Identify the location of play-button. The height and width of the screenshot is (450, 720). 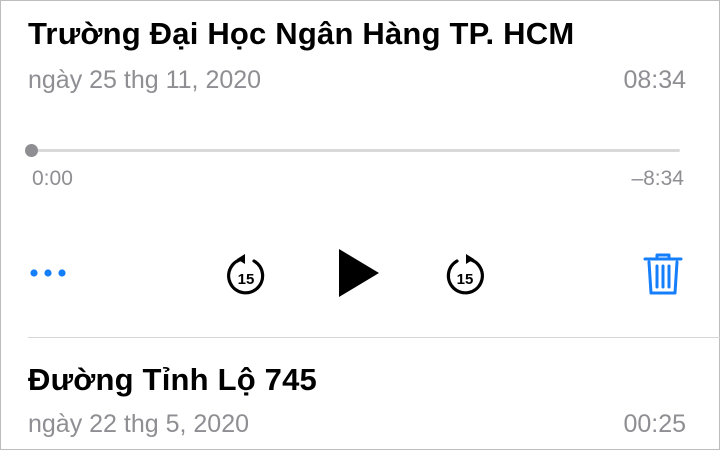
(357, 273).